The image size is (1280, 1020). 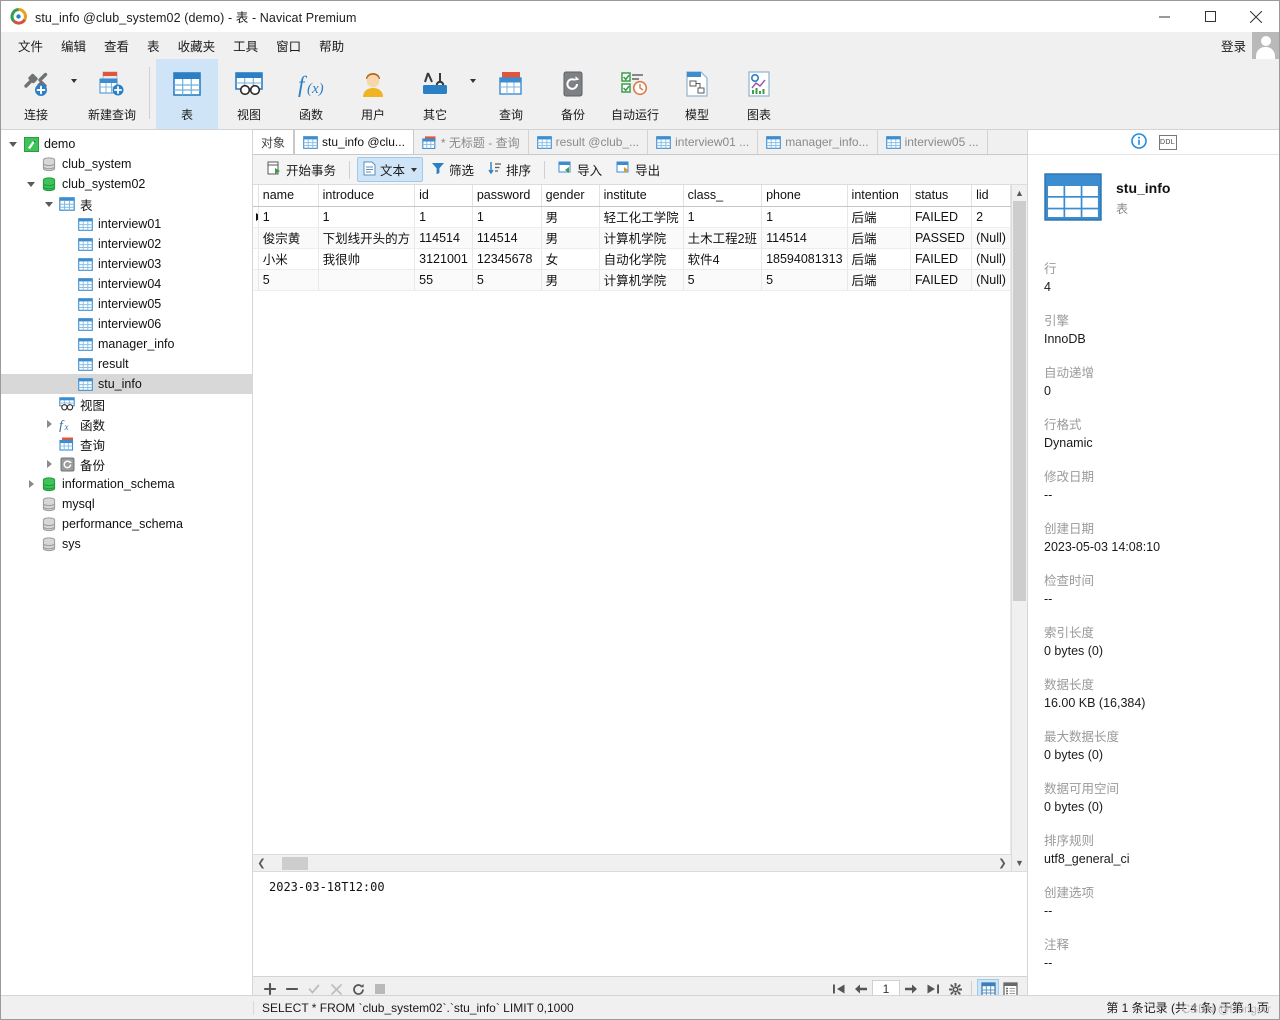 I want to click on tree-node-result: result, so click(x=126, y=364).